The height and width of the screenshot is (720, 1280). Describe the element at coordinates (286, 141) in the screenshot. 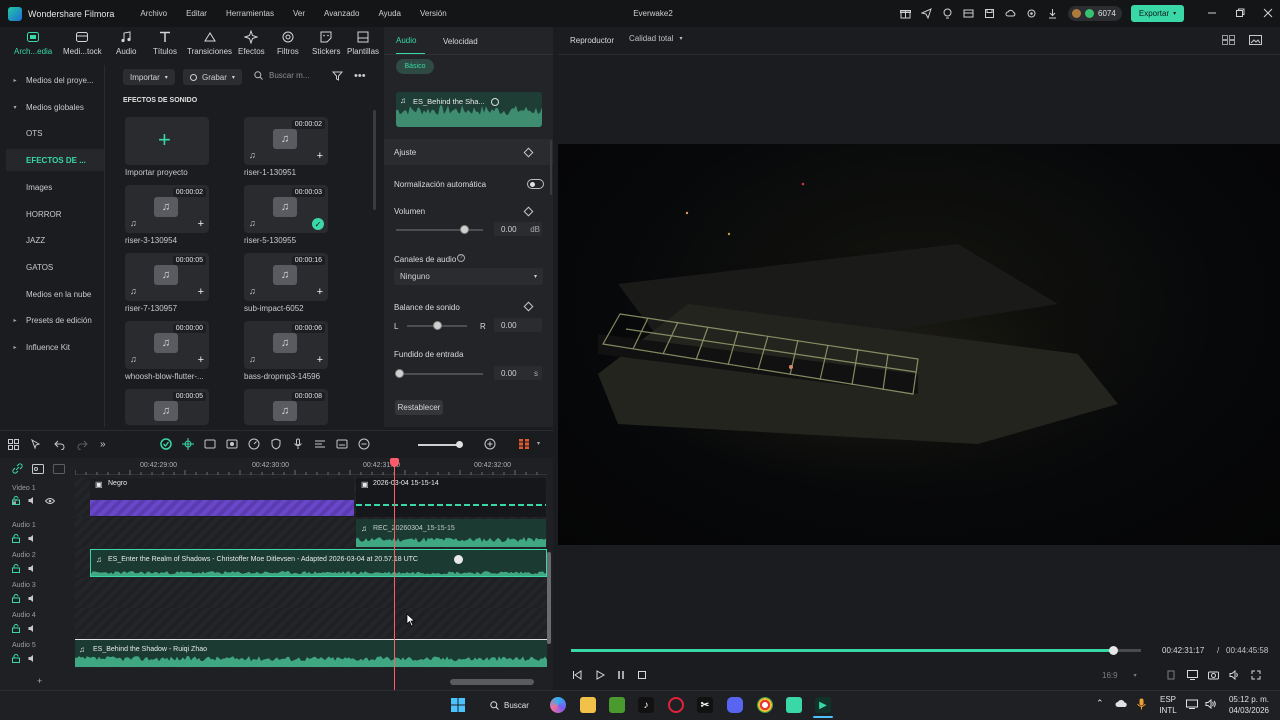

I see `sound-card: ♫ 00:00:02 ♫ +` at that location.